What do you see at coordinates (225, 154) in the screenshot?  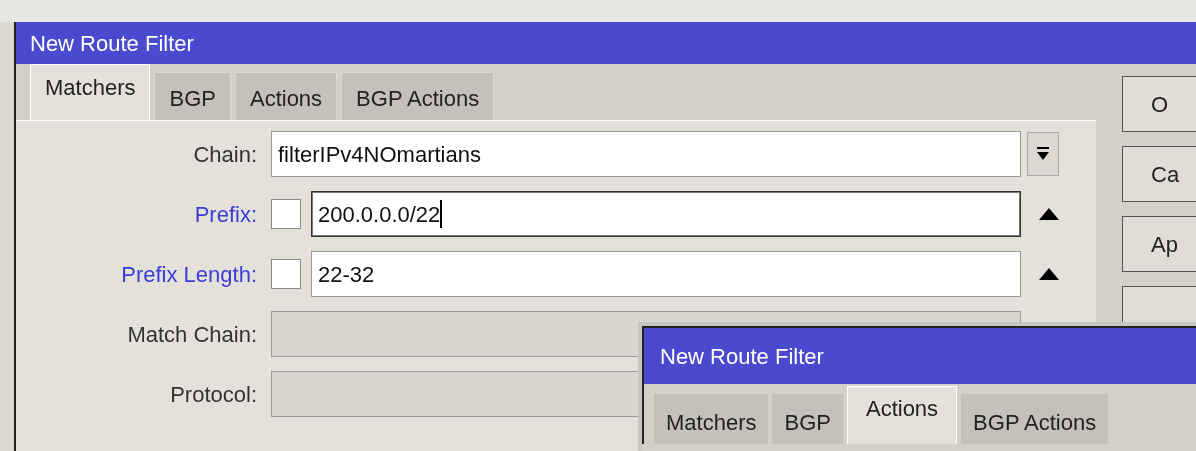 I see `field-label: Chain:` at bounding box center [225, 154].